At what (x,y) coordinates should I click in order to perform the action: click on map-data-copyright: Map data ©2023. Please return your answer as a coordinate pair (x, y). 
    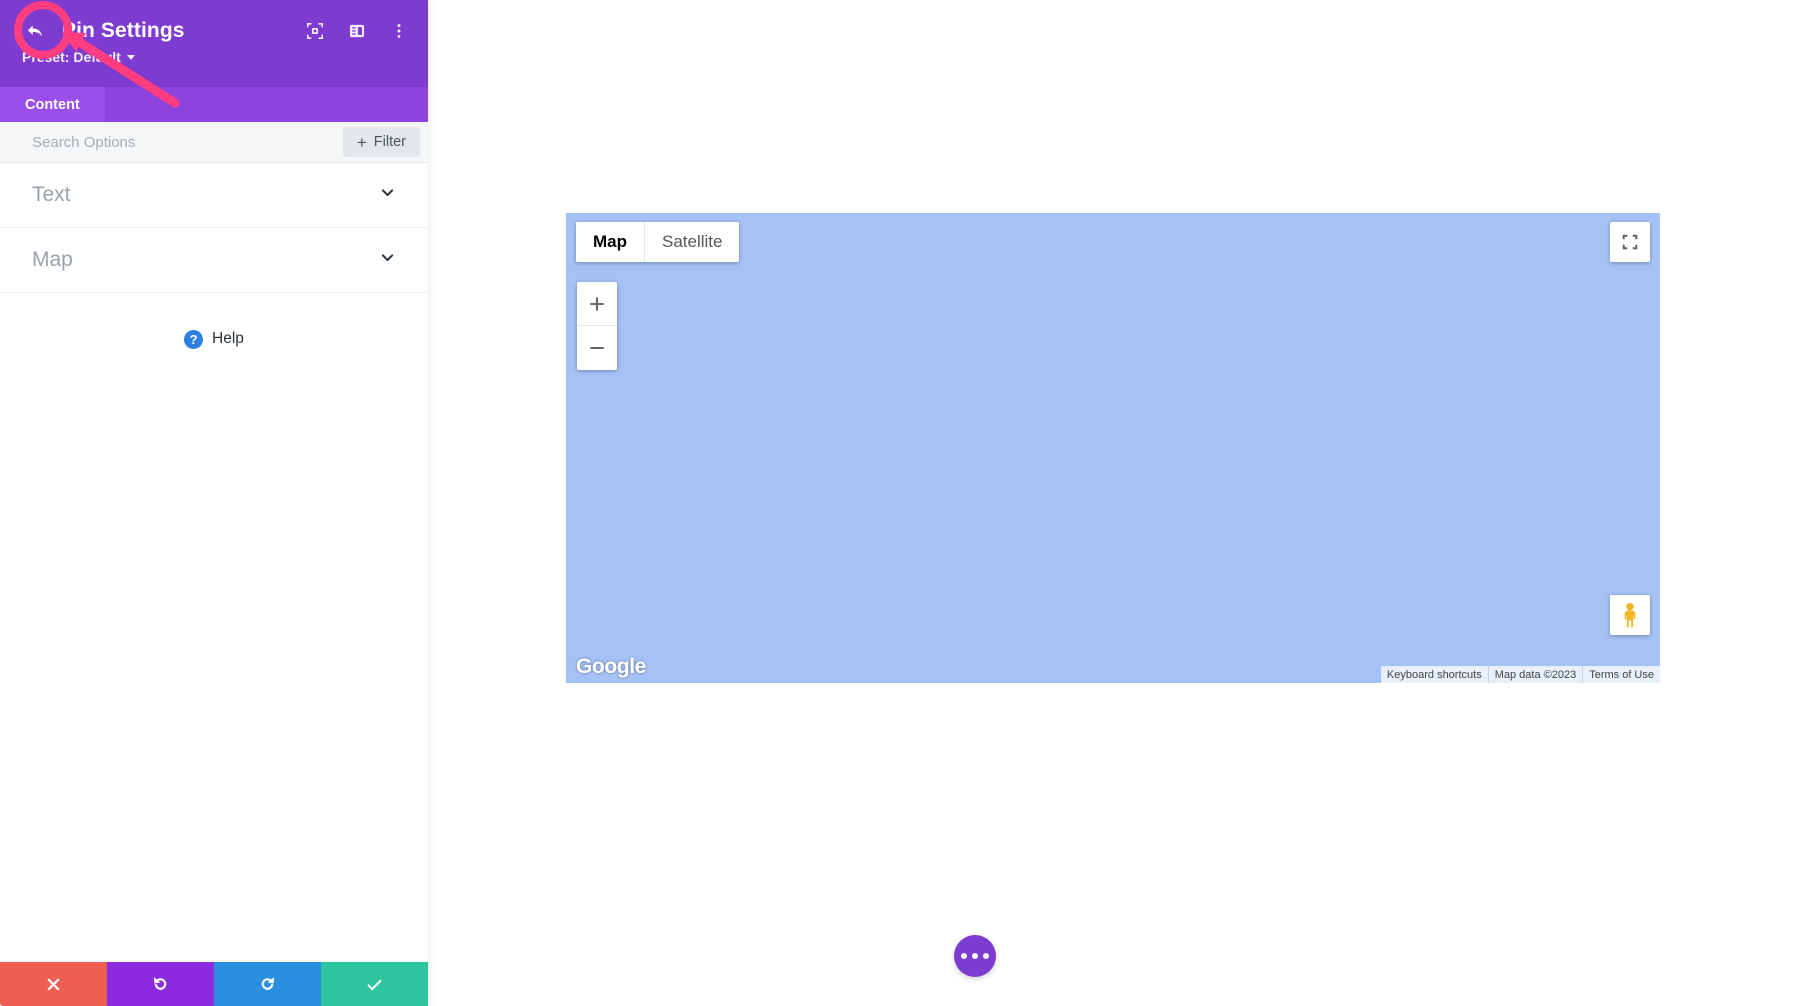
    Looking at the image, I should click on (1535, 674).